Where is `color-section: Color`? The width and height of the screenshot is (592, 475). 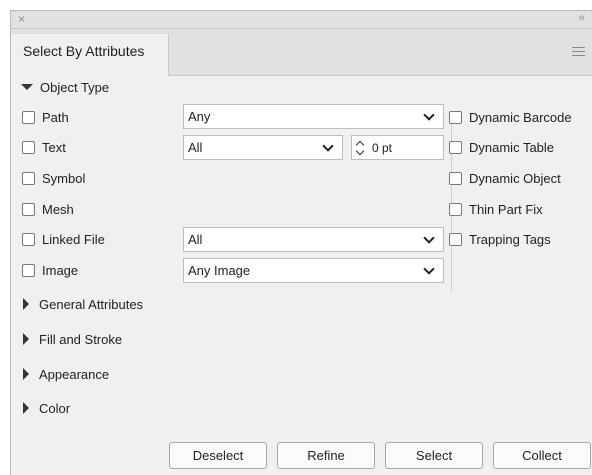
color-section: Color is located at coordinates (46, 408).